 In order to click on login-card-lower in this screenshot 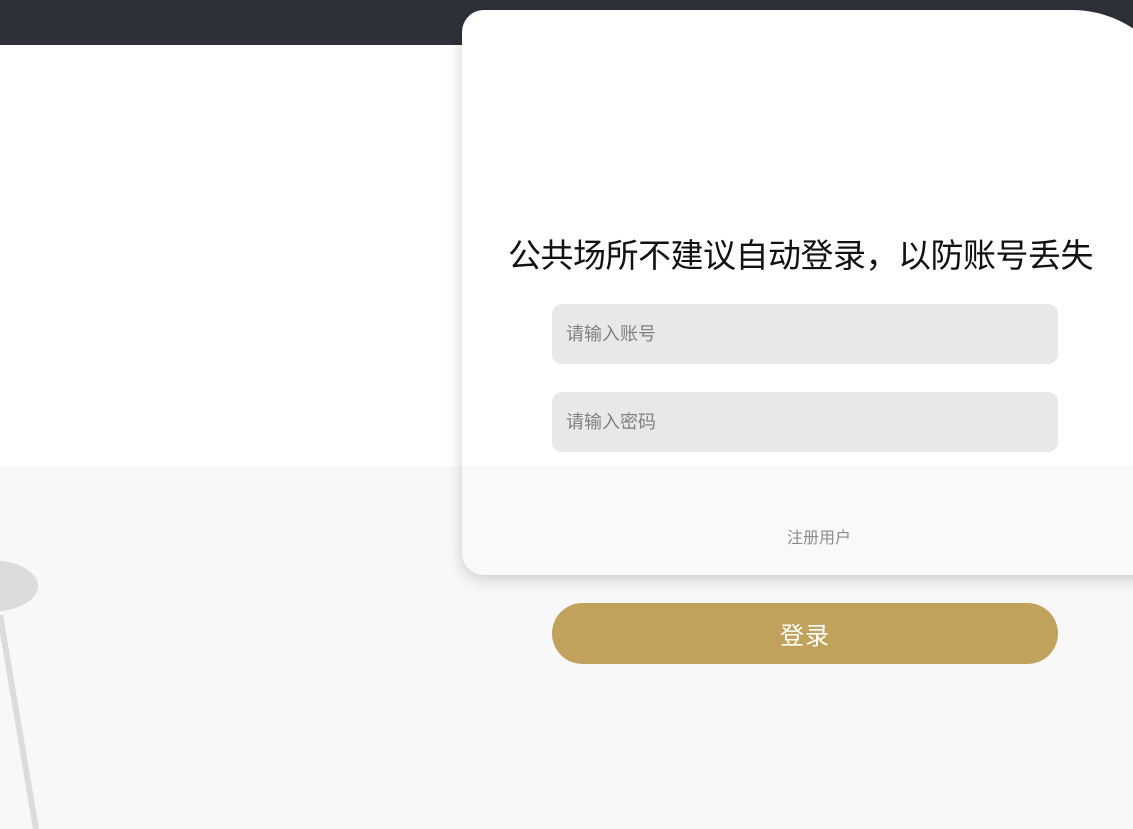, I will do `click(797, 520)`.